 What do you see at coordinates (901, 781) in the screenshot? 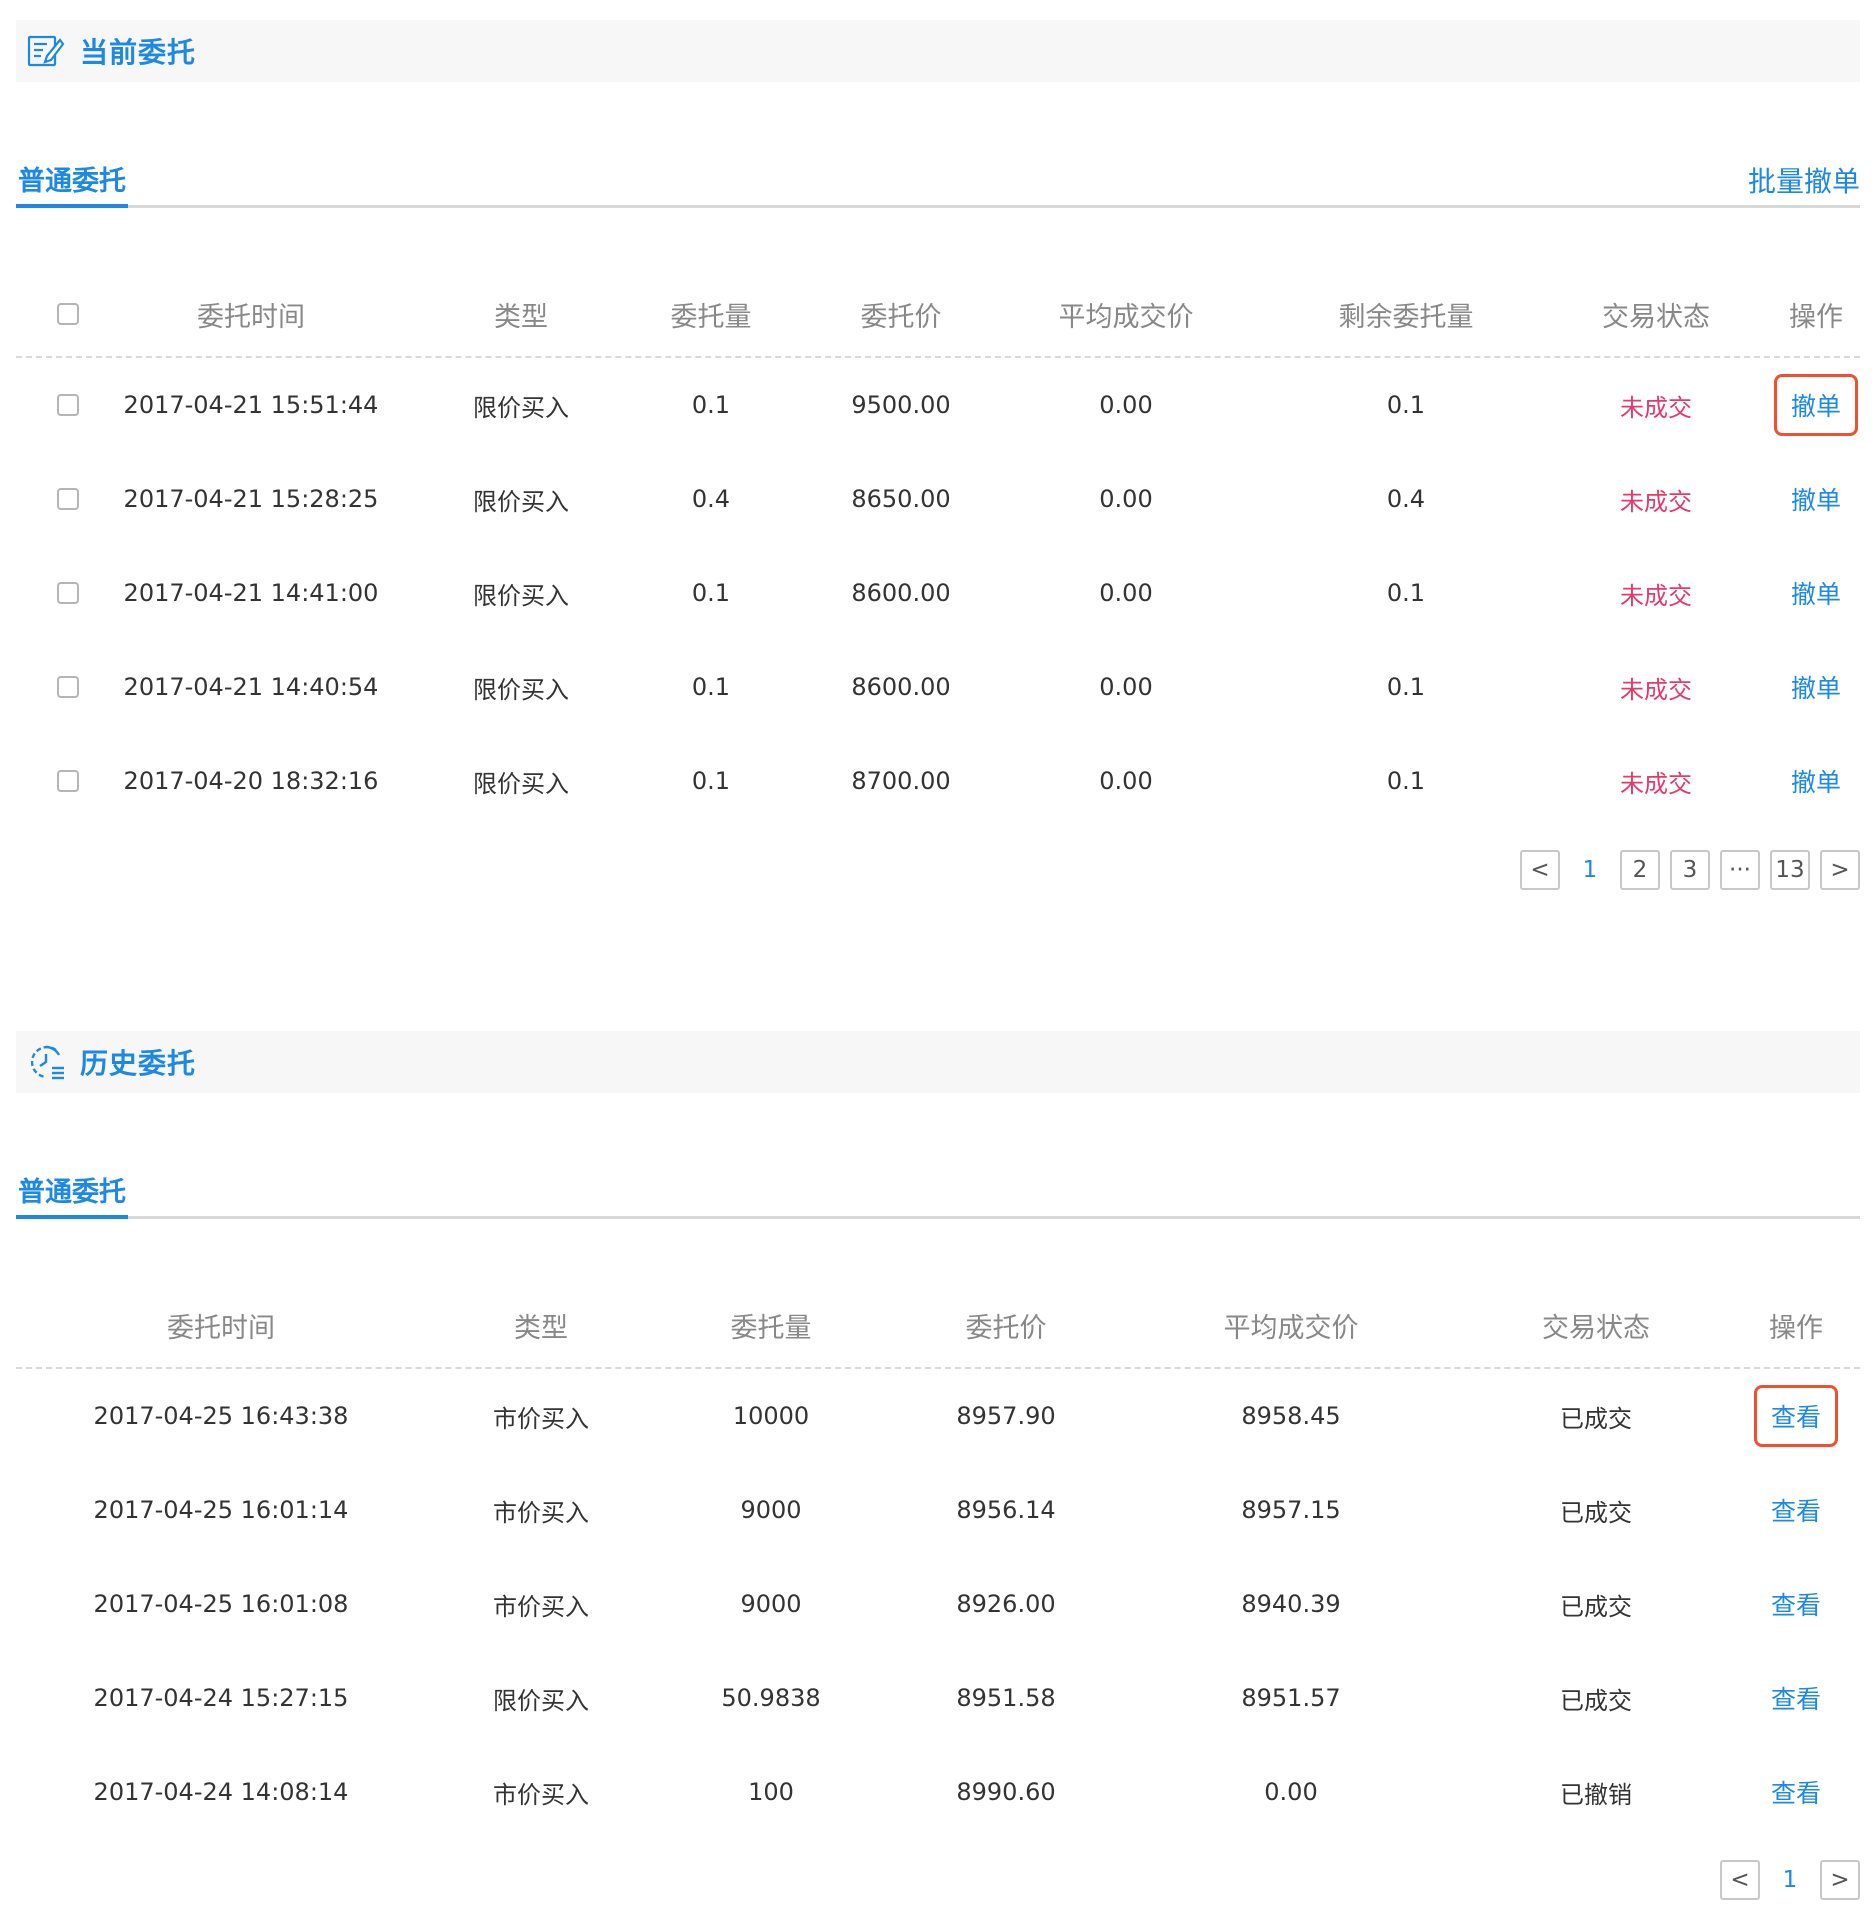
I see `order-price: 8700.00` at bounding box center [901, 781].